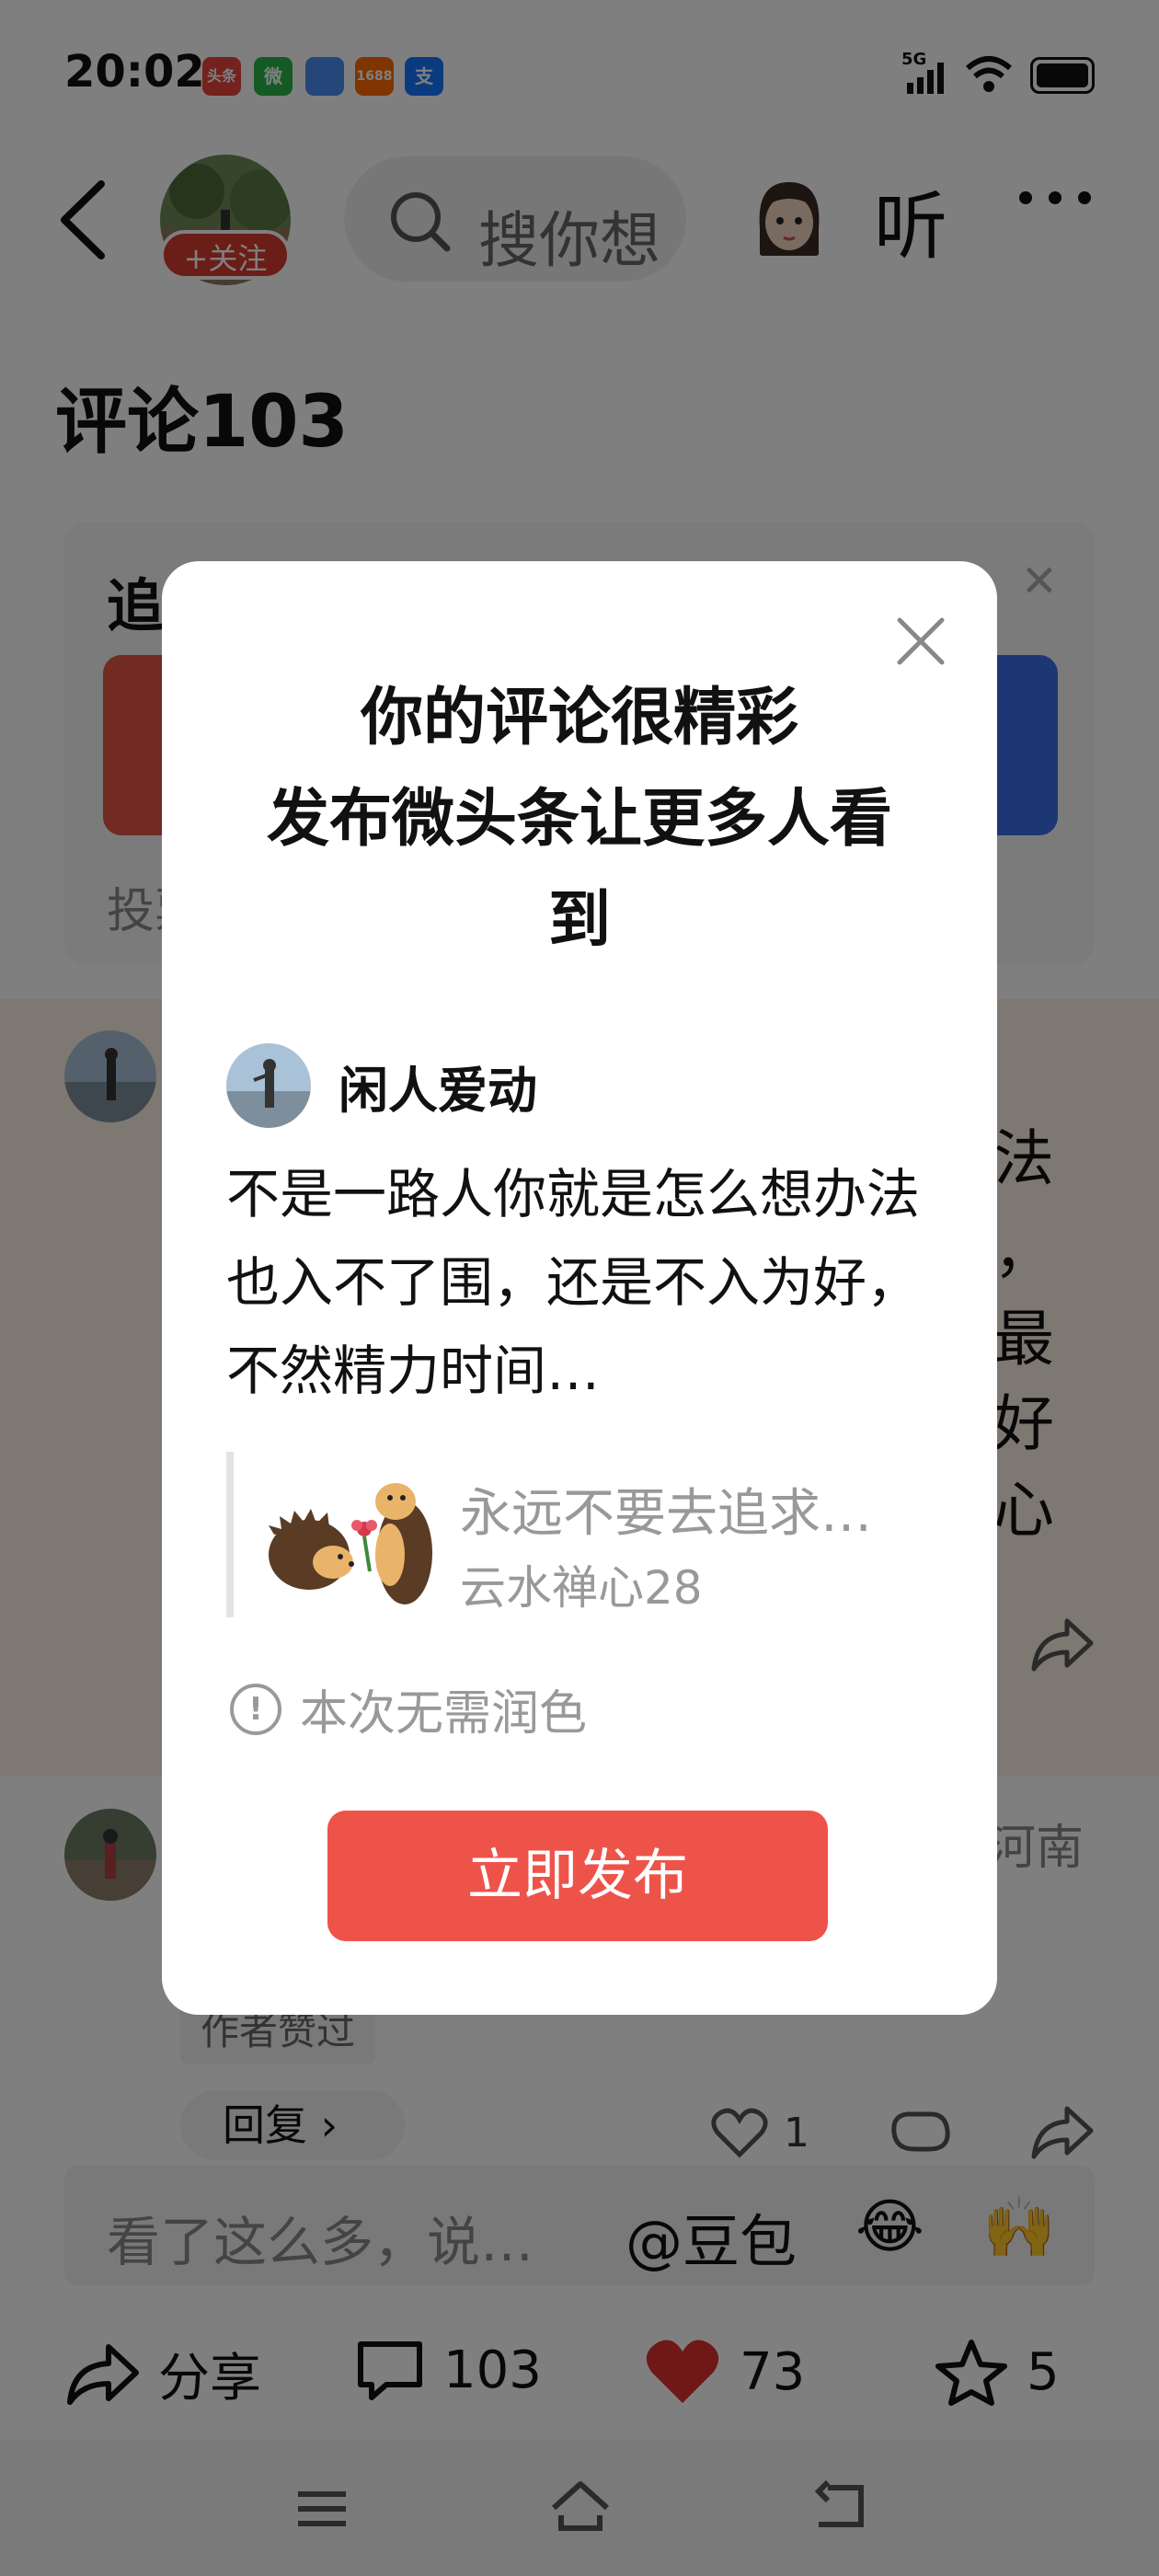 This screenshot has width=1159, height=2576. What do you see at coordinates (444, 1714) in the screenshot?
I see `polish-hint-text: 本次无需润色` at bounding box center [444, 1714].